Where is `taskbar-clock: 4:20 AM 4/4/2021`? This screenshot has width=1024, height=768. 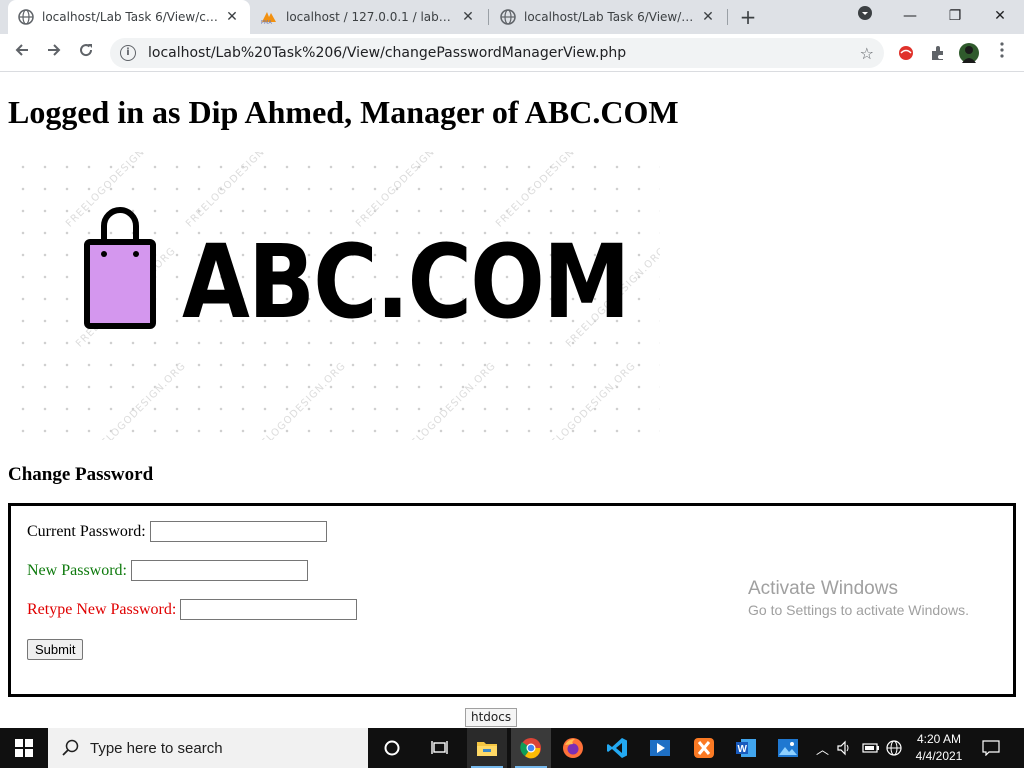
taskbar-clock: 4:20 AM 4/4/2021 is located at coordinates (939, 748).